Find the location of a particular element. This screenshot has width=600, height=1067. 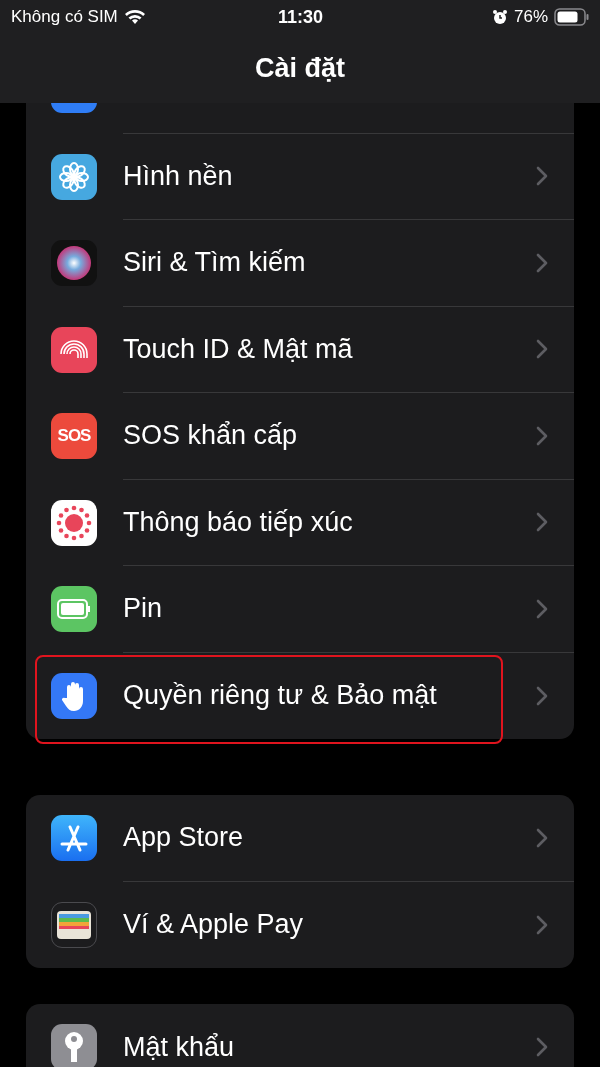

carrier-label: Không có SIM is located at coordinates (64, 17).